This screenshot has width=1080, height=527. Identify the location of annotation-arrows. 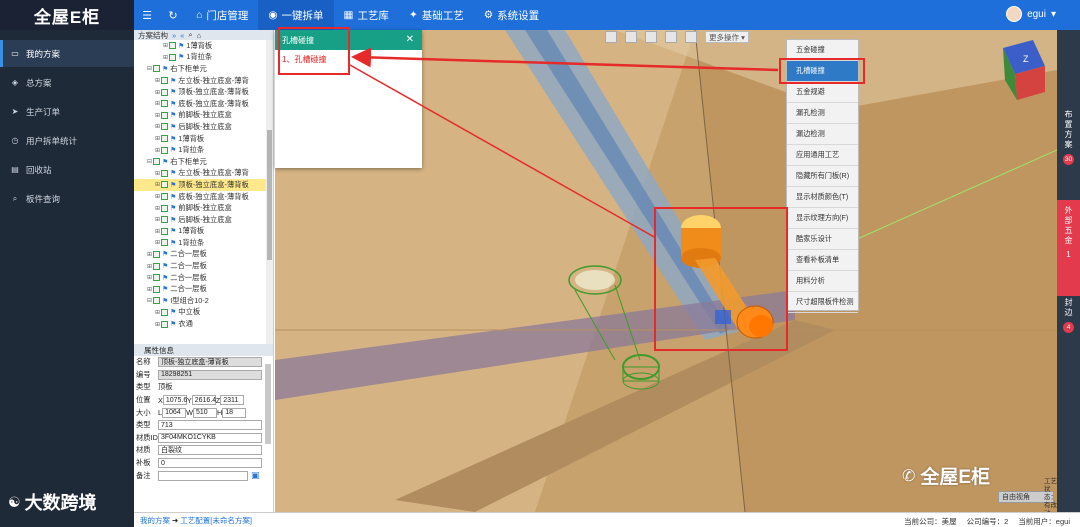
(564, 143).